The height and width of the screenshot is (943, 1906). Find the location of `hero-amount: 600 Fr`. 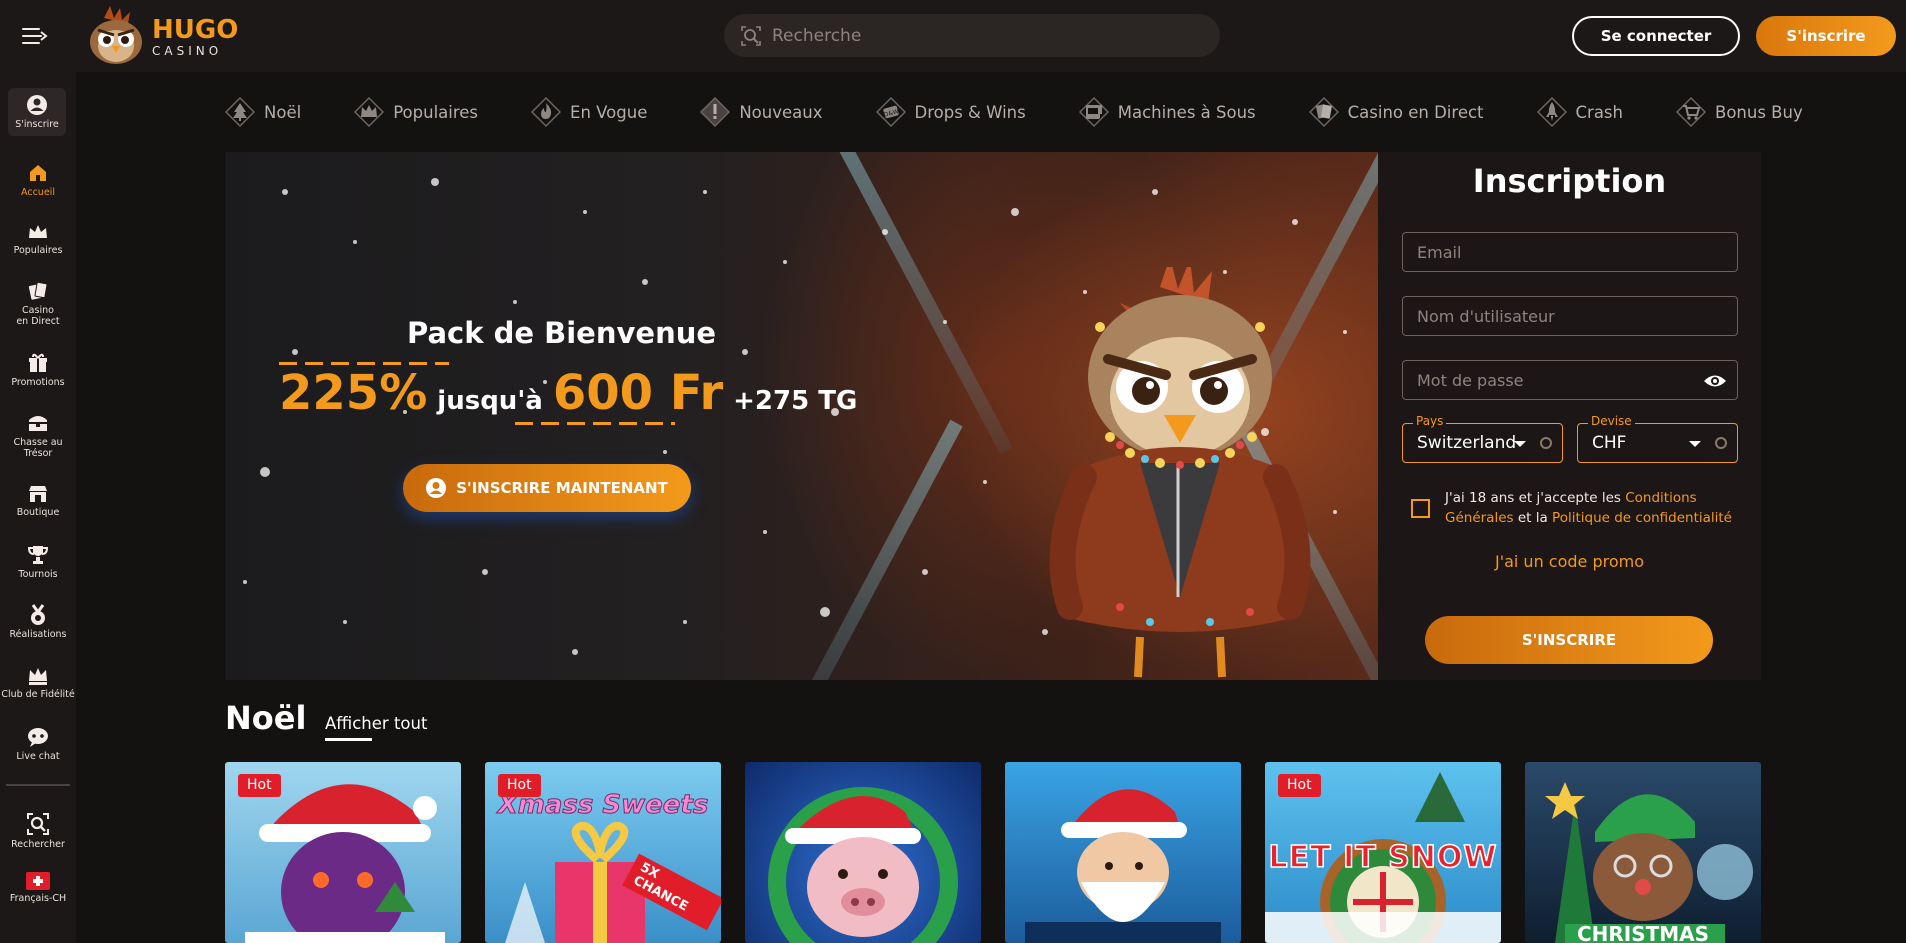

hero-amount: 600 Fr is located at coordinates (638, 393).